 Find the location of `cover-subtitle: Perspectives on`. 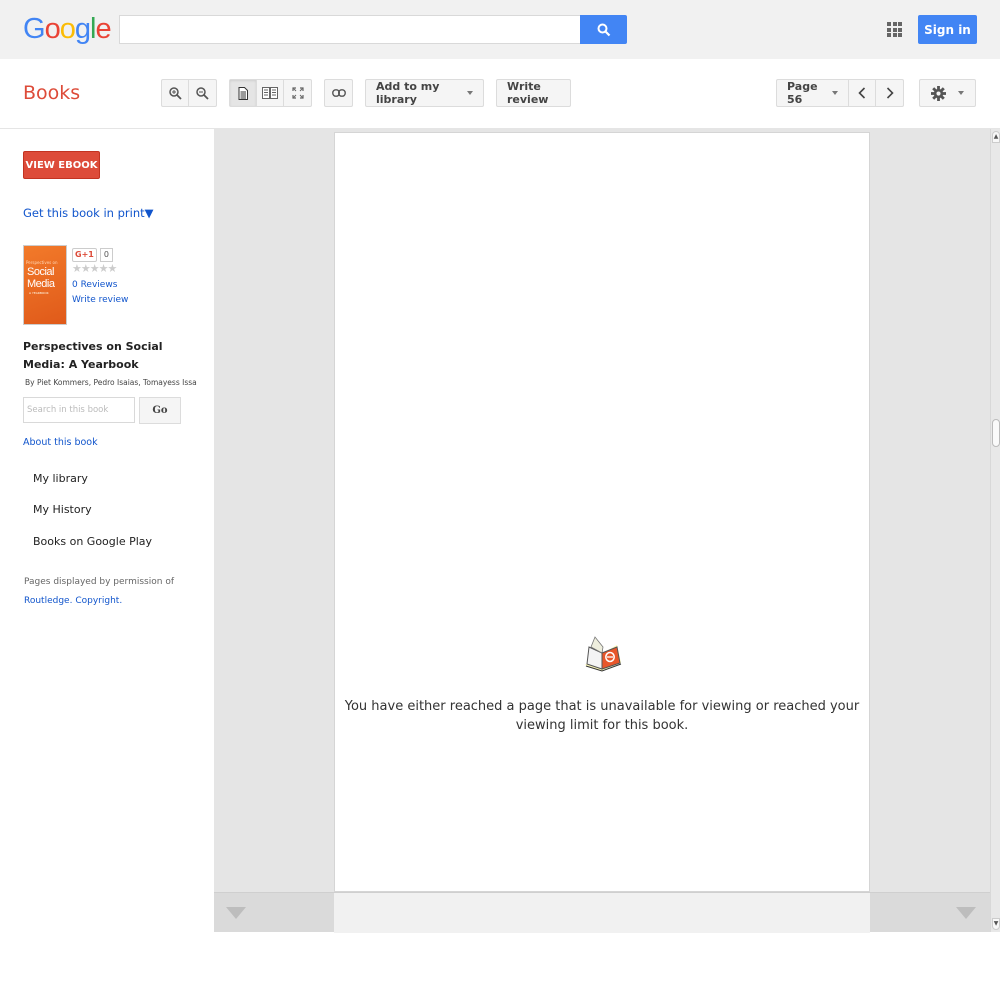

cover-subtitle: Perspectives on is located at coordinates (42, 262).